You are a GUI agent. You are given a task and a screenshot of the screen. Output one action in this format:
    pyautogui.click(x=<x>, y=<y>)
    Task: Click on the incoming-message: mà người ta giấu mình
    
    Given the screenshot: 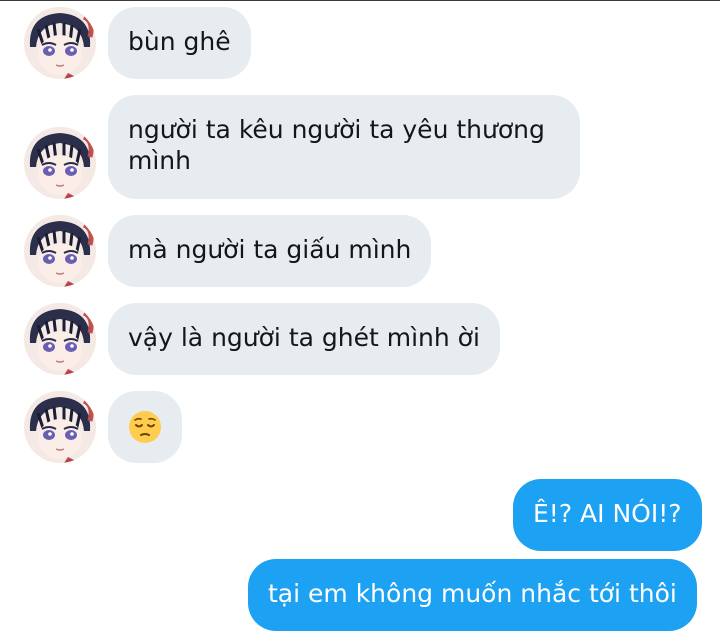 What is the action you would take?
    pyautogui.click(x=270, y=251)
    